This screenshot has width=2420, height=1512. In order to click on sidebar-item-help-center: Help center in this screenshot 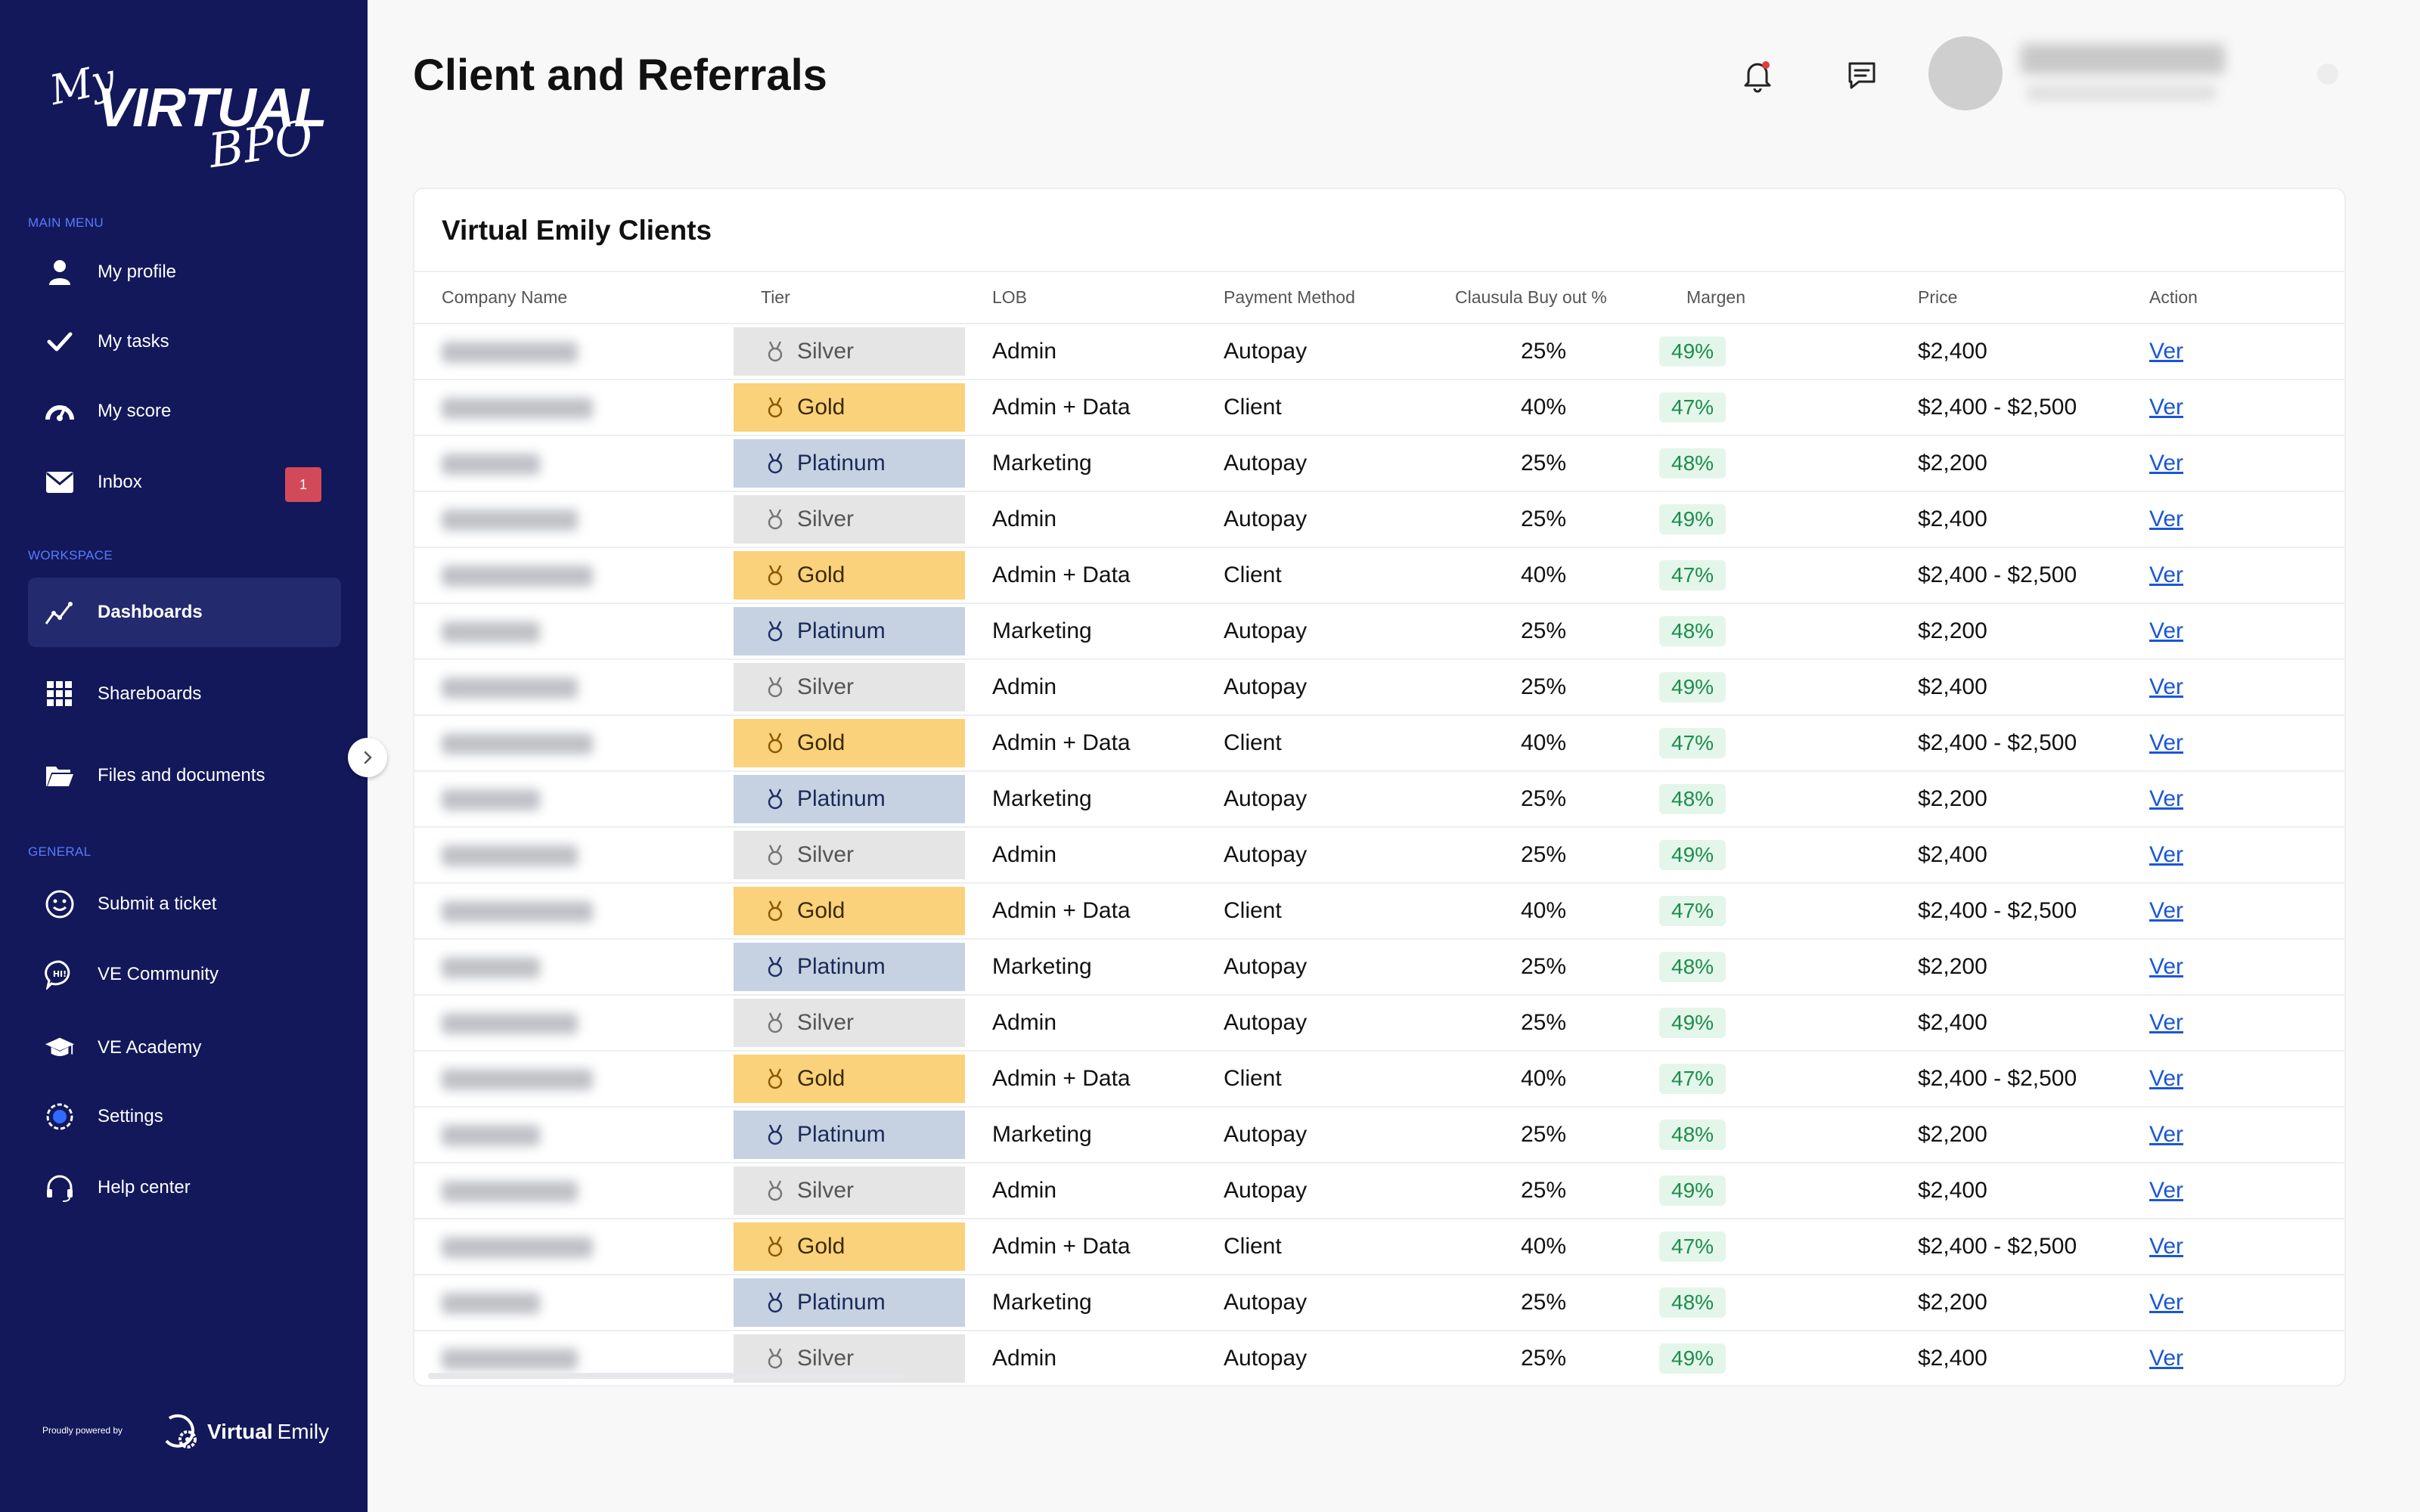, I will do `click(184, 1187)`.